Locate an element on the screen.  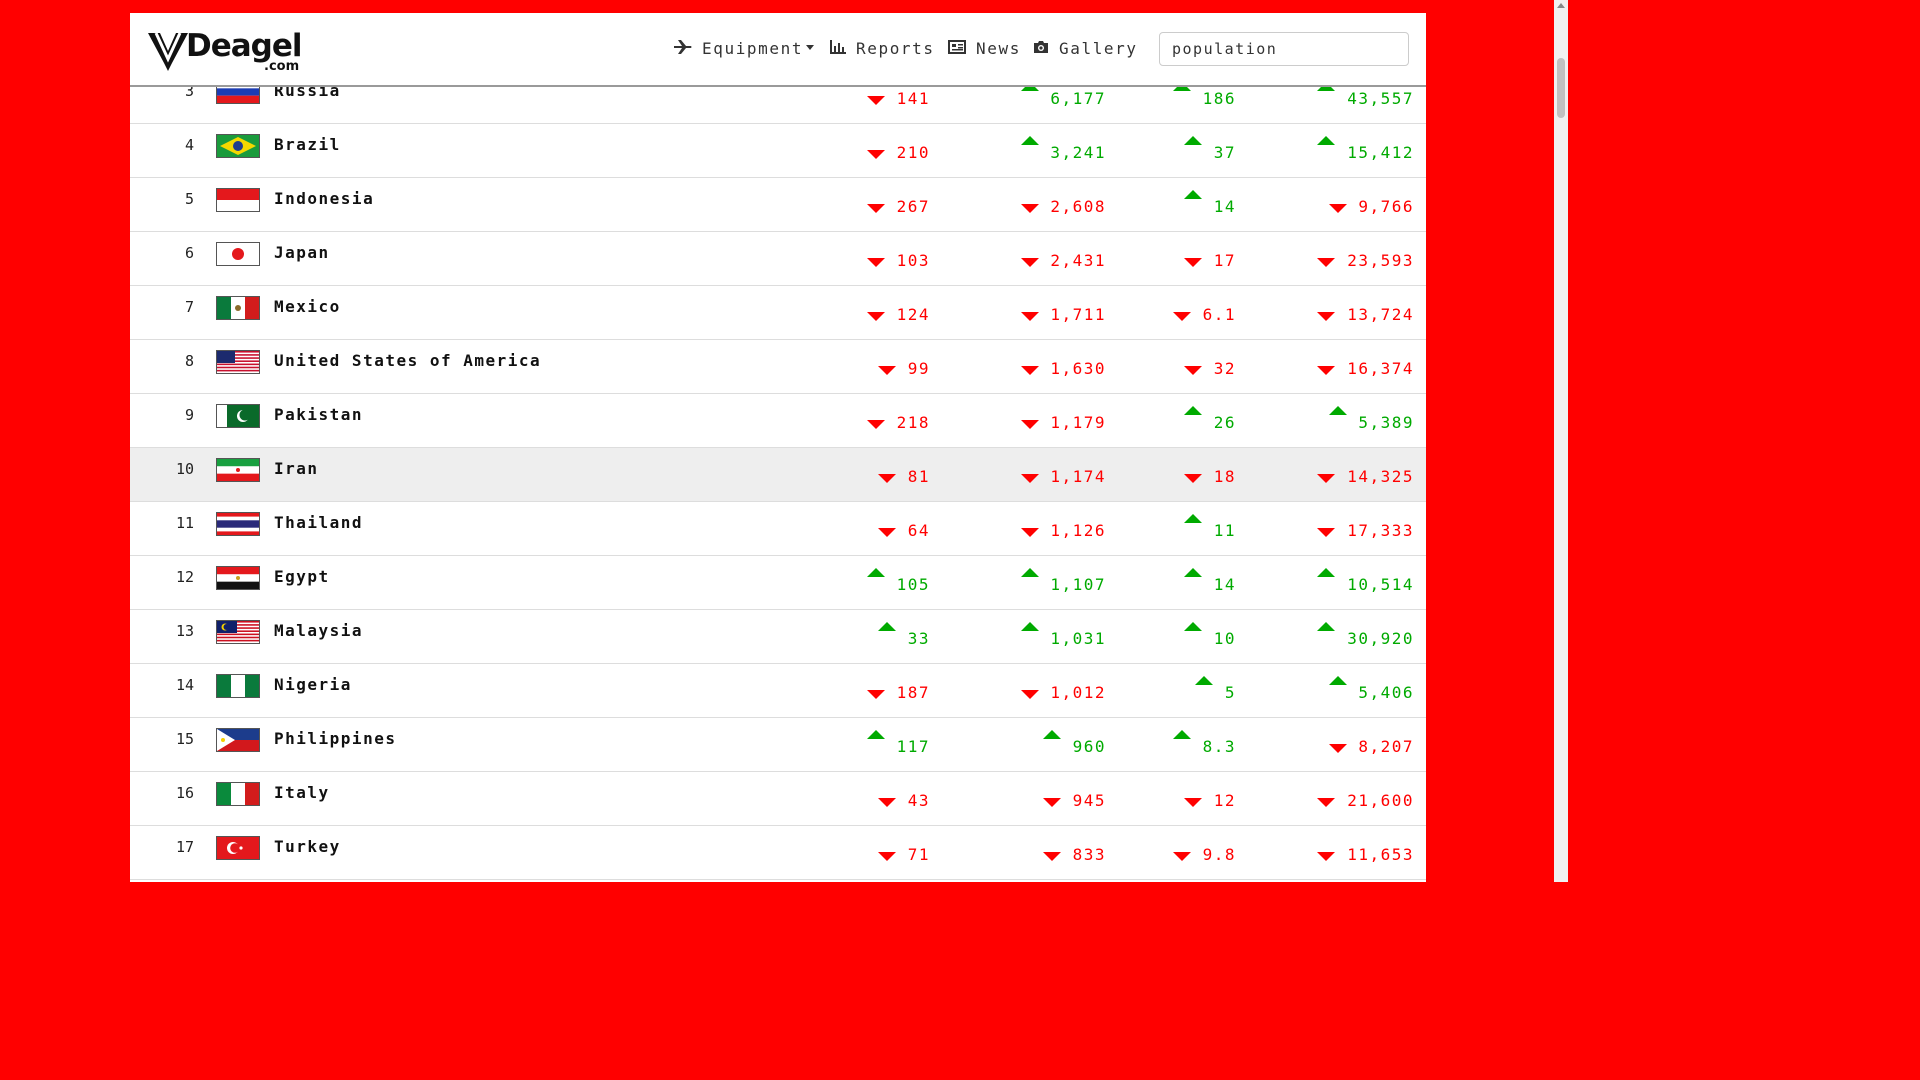
stat-value-col-2: 960 is located at coordinates (1089, 746).